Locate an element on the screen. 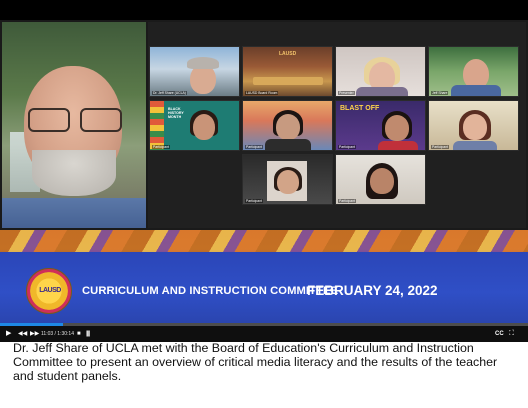 The width and height of the screenshot is (528, 408). play-icon: ▶ is located at coordinates (8, 334).